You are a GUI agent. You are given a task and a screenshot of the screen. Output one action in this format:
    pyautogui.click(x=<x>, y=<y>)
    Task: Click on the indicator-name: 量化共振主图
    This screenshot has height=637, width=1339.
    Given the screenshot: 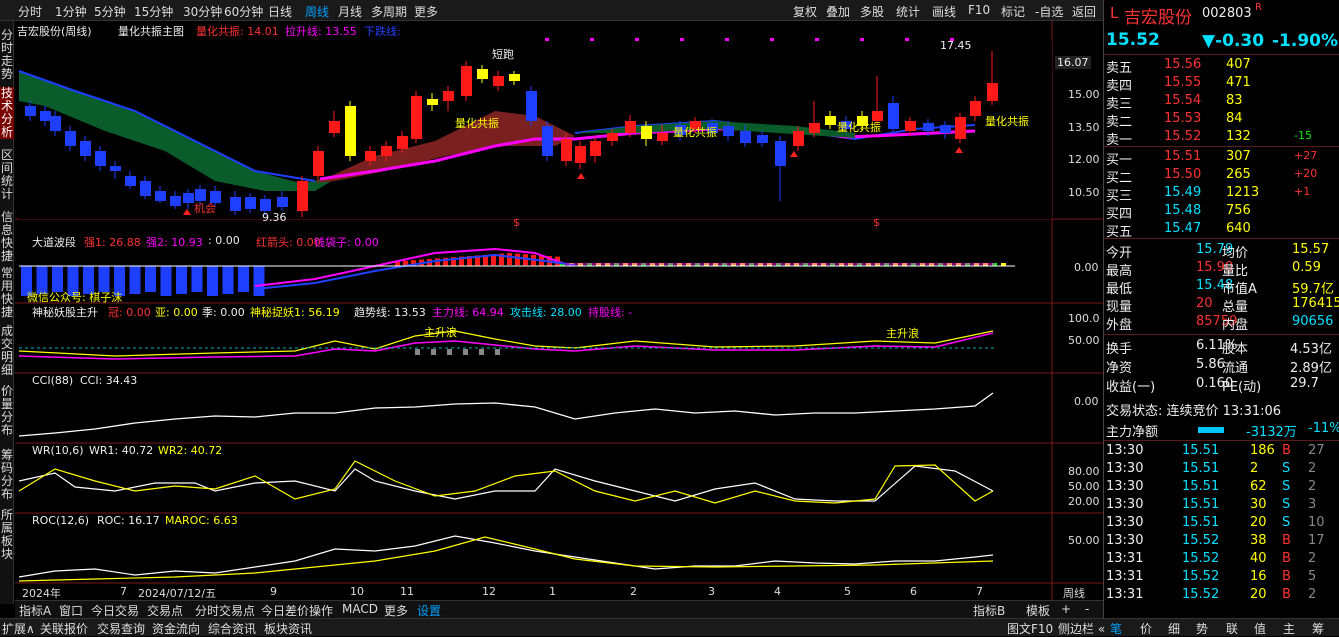 What is the action you would take?
    pyautogui.click(x=151, y=31)
    